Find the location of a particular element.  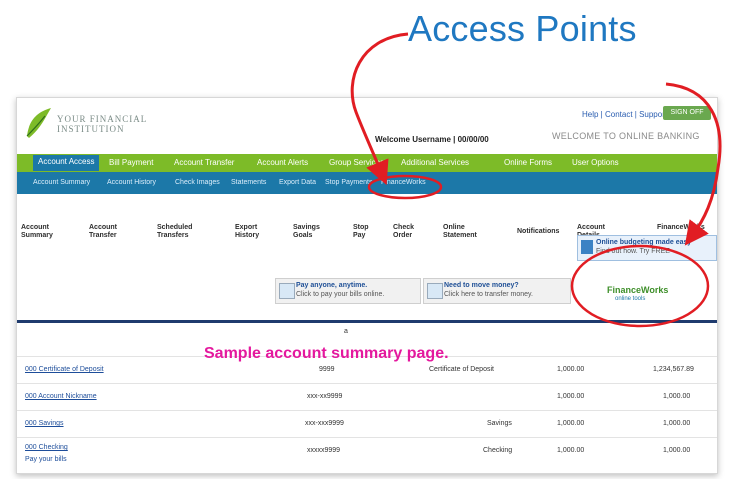

circle-financeworks-tab is located at coordinates (640, 286).